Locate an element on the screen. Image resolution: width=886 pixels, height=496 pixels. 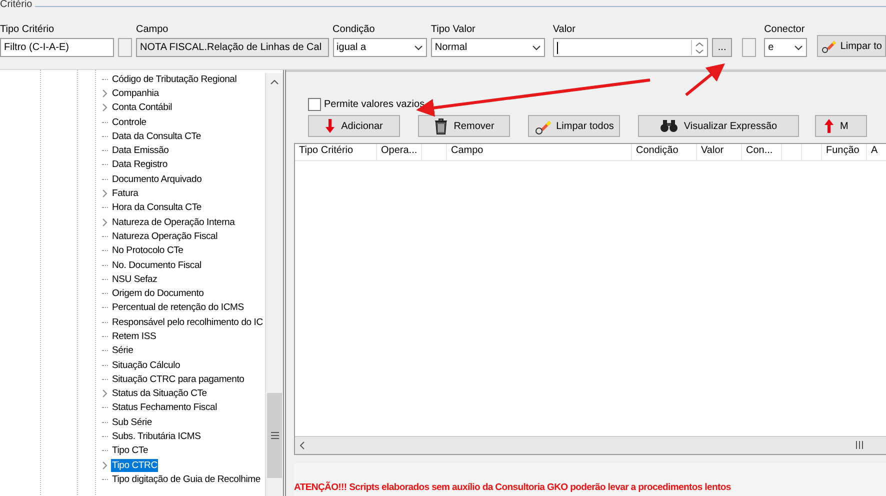
field-label: Tipo Valor is located at coordinates (453, 29).